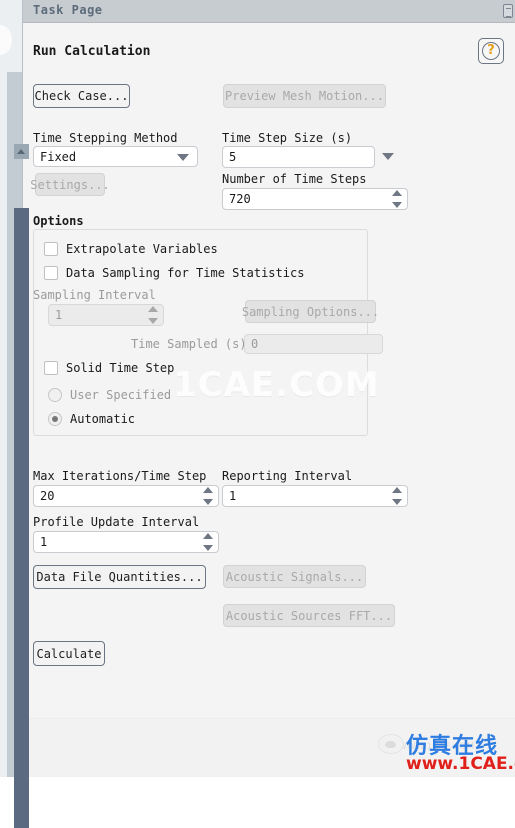 Image resolution: width=515 pixels, height=828 pixels. Describe the element at coordinates (269, 11) in the screenshot. I see `panel-titlebar: Task Page` at that location.